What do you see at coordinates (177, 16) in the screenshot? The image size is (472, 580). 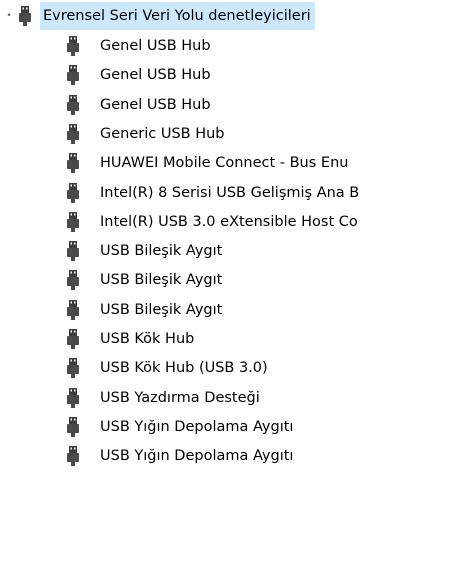 I see `tree-node-label: Evrensel Seri Veri Yolu denetleyicileri` at bounding box center [177, 16].